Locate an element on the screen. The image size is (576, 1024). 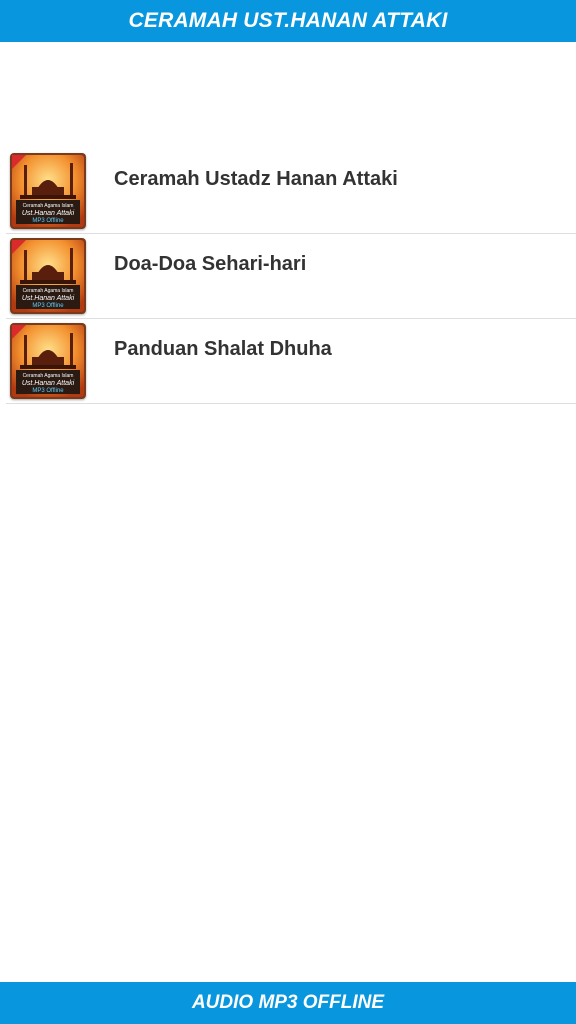
footer-text: AUDIO MP3 OFFLINE is located at coordinates (288, 1002).